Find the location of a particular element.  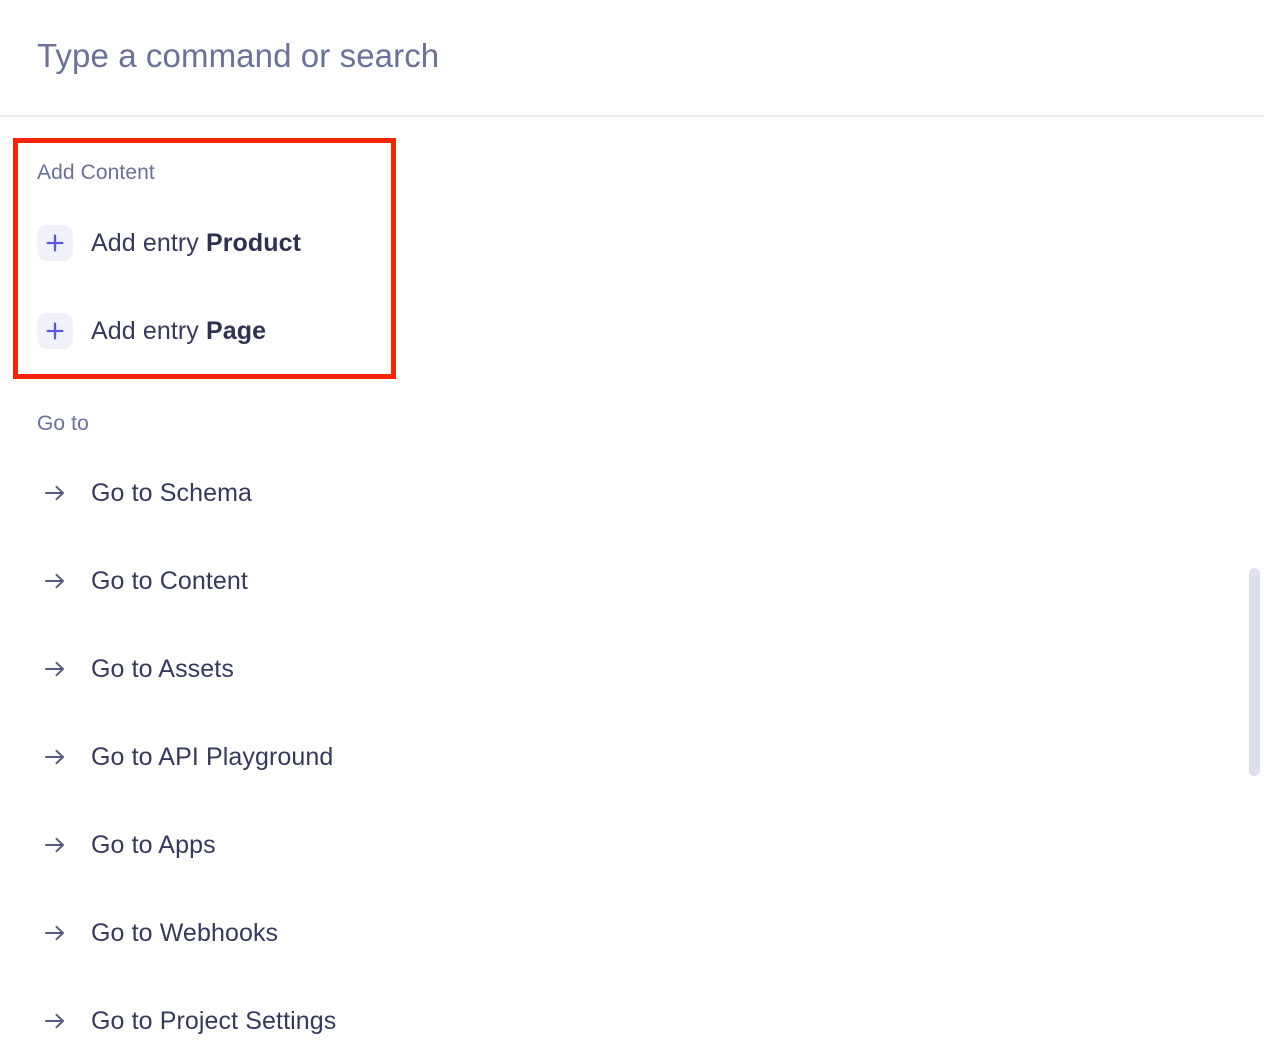

command-item-go-to-project-settings: Go to Project Settings is located at coordinates (417, 1021).